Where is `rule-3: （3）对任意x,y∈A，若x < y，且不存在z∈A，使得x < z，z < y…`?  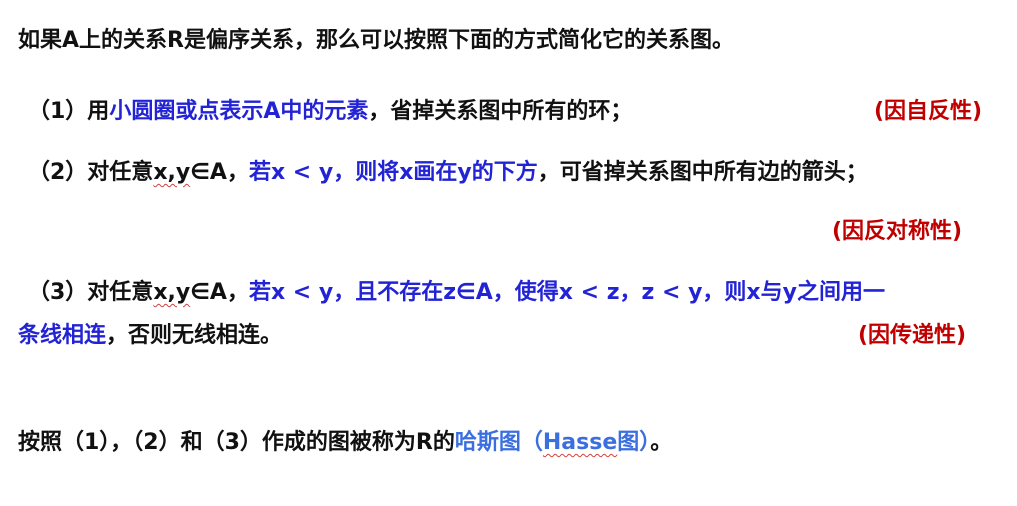 rule-3: （3）对任意x,y∈A，若x < y，且不存在z∈A，使得x < z，z < y… is located at coordinates (456, 293).